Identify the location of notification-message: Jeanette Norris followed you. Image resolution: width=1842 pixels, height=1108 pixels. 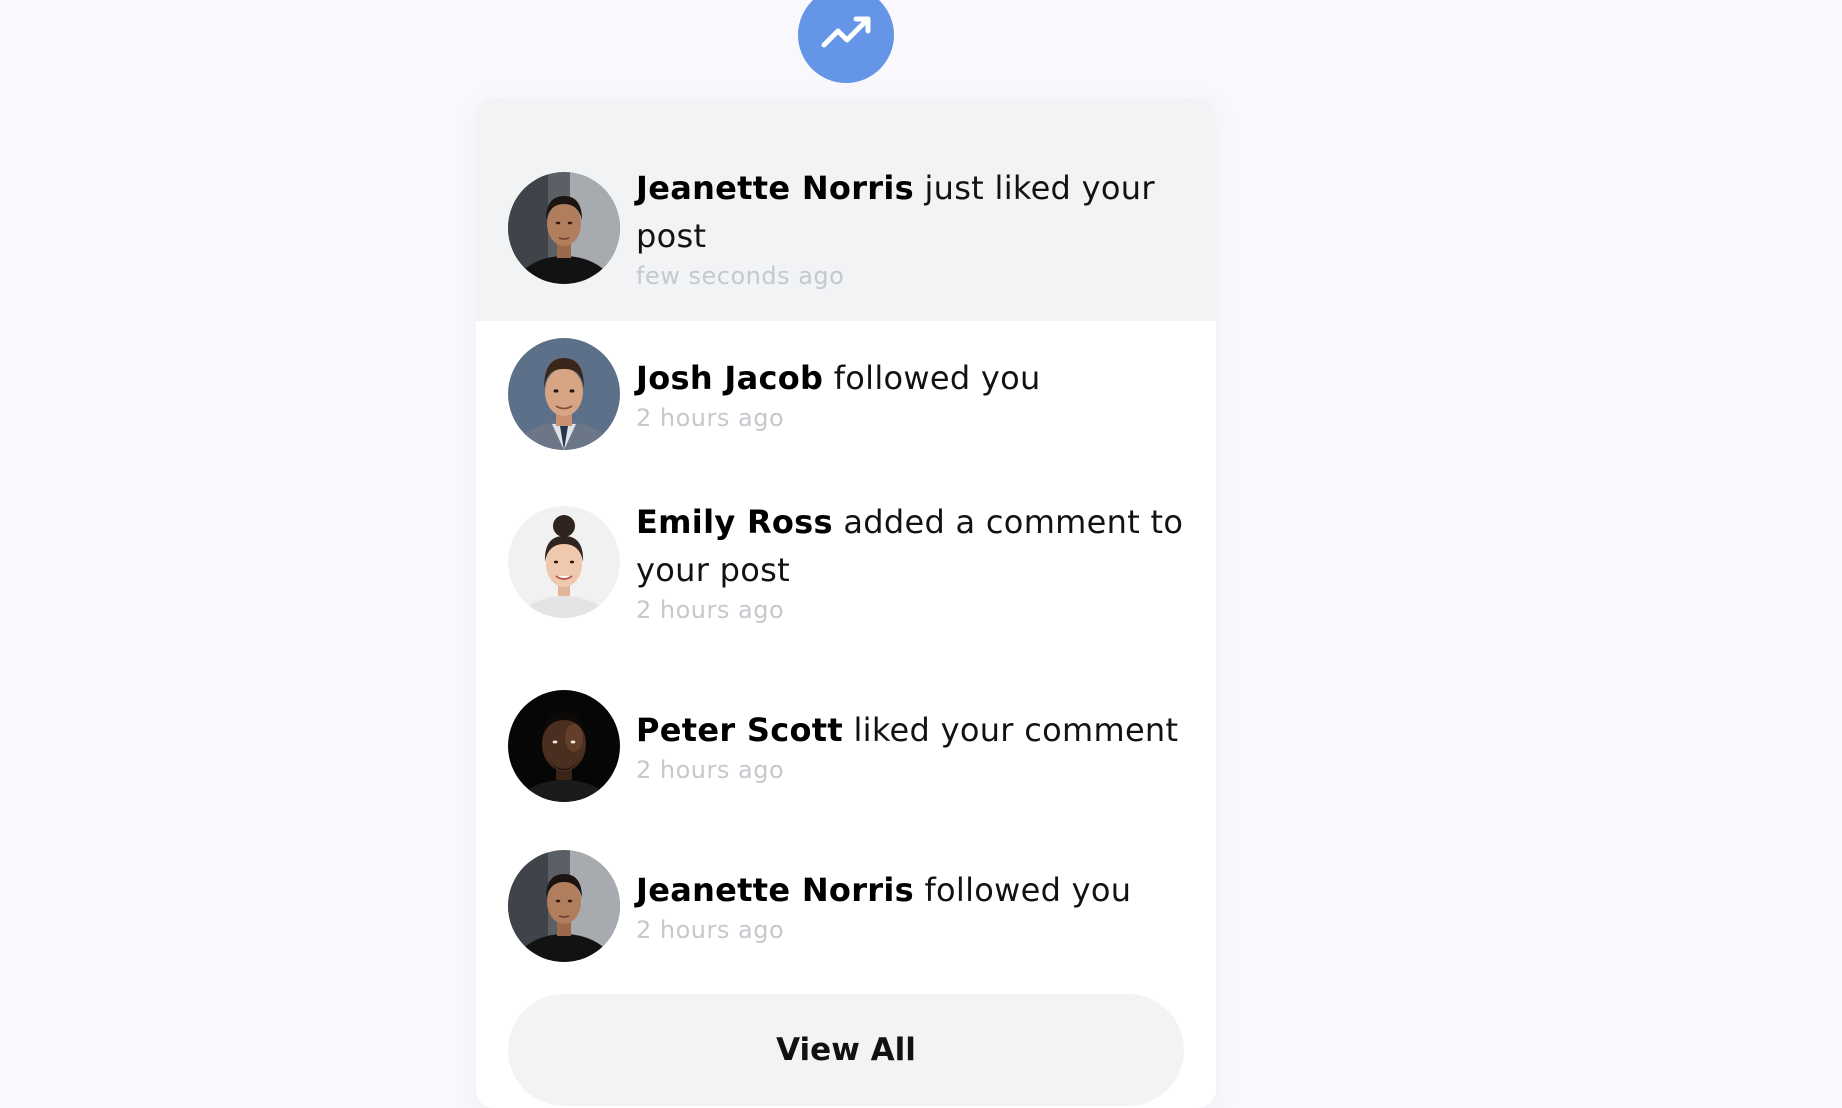
(916, 890).